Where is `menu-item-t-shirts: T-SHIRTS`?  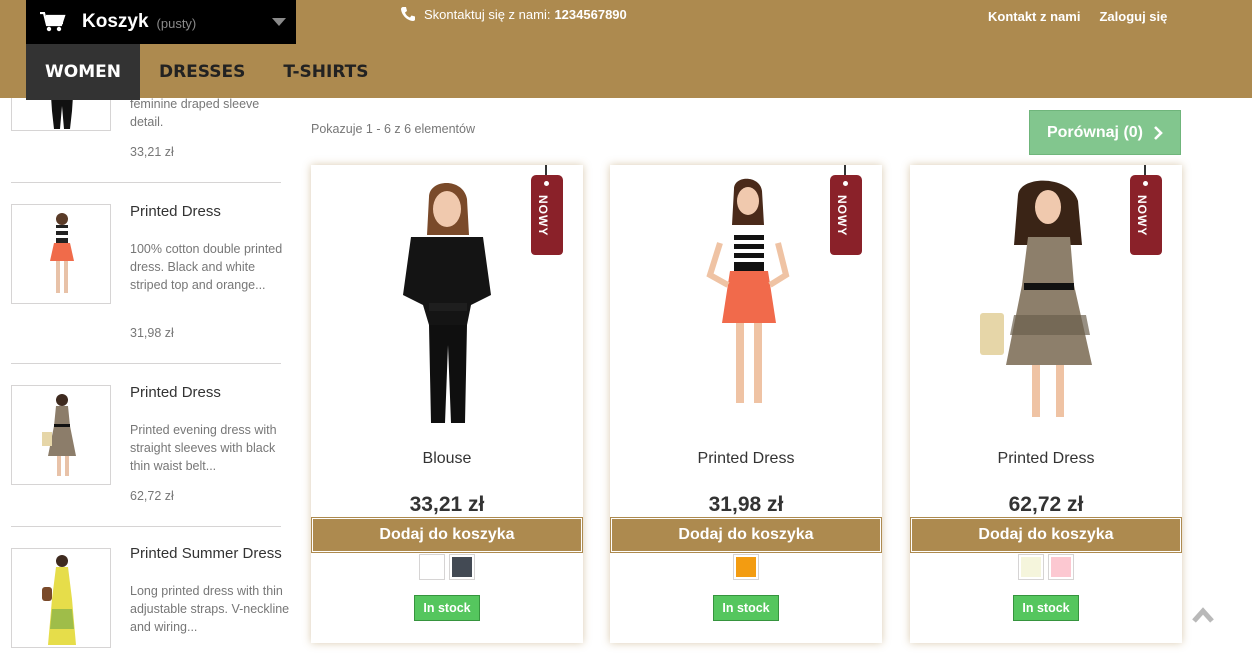
menu-item-t-shirts: T-SHIRTS is located at coordinates (325, 72).